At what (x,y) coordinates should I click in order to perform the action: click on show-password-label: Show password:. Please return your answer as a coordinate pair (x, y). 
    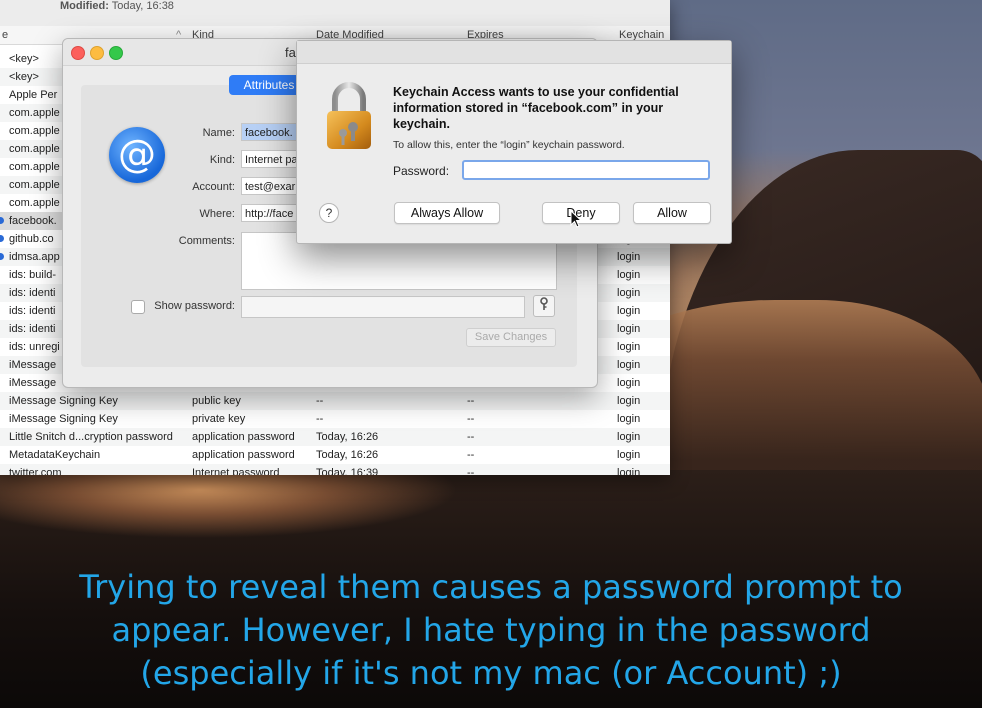
    Looking at the image, I should click on (194, 306).